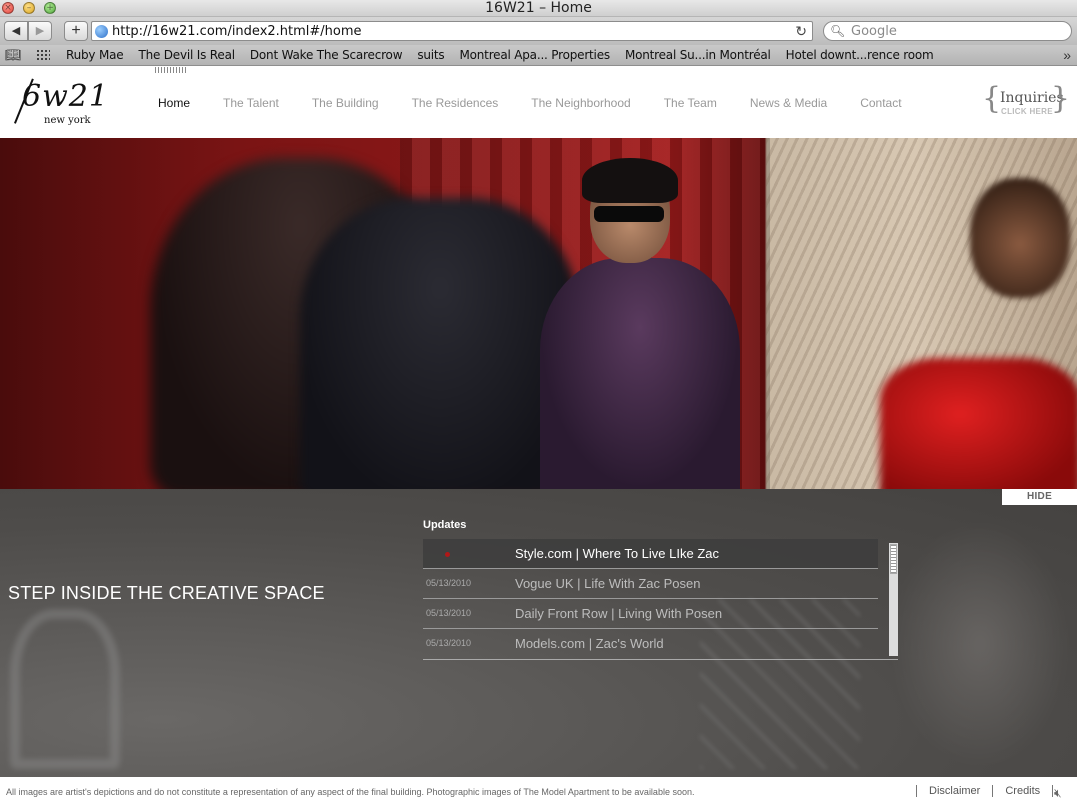 The image size is (1077, 810). Describe the element at coordinates (1058, 793) in the screenshot. I see `speaker-mute-icon: 🔇︎` at that location.